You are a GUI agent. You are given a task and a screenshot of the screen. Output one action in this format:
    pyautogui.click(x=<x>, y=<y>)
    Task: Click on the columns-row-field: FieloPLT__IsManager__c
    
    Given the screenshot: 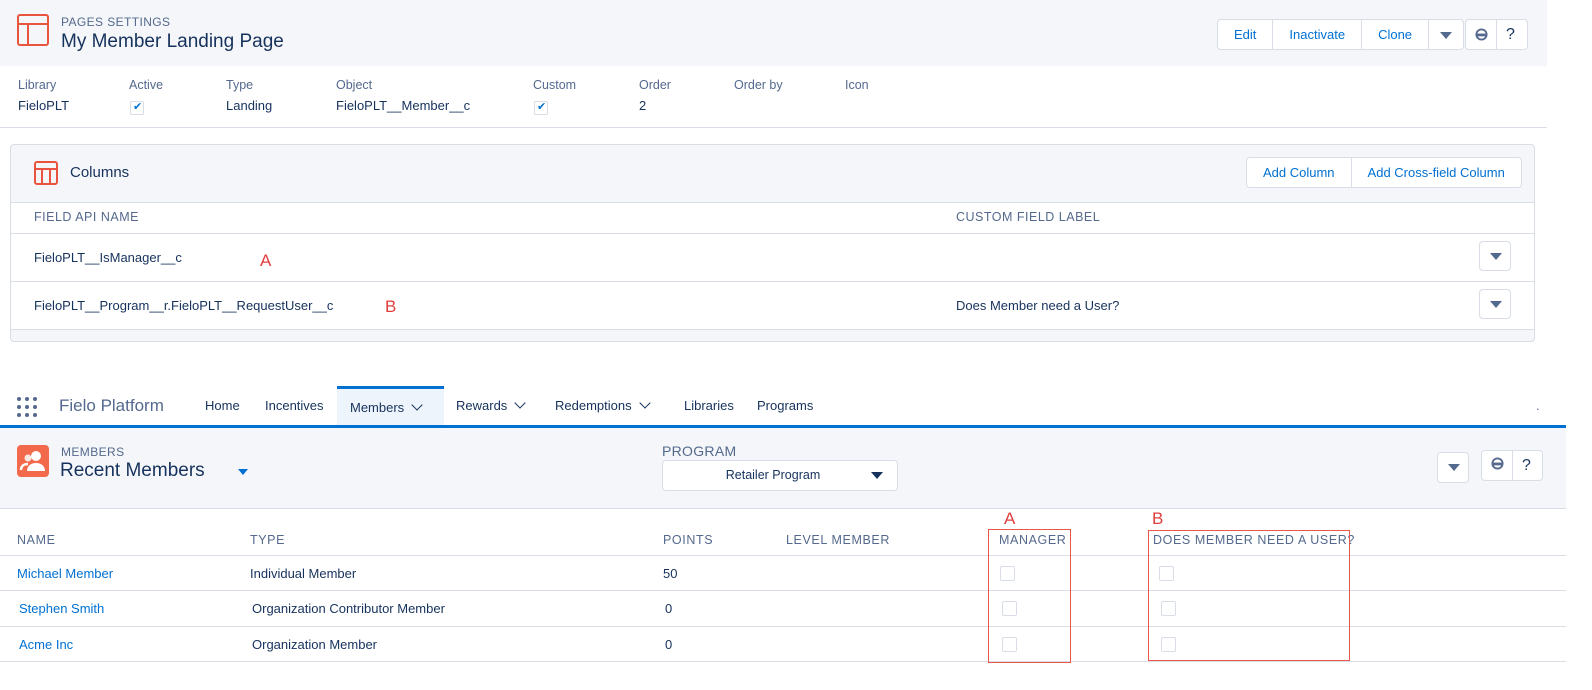 What is the action you would take?
    pyautogui.click(x=108, y=257)
    